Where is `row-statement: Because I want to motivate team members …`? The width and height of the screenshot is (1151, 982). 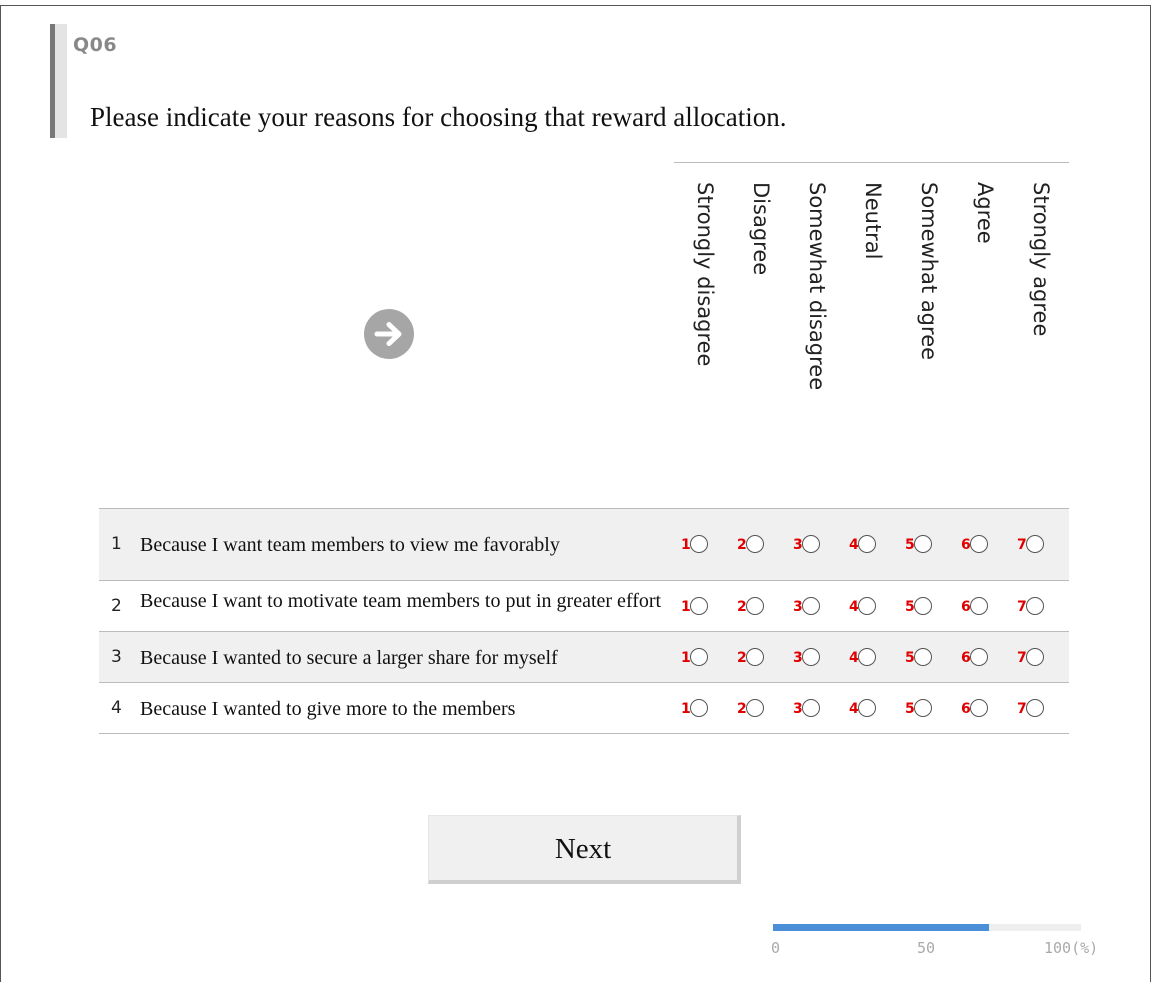 row-statement: Because I want to motivate team members … is located at coordinates (401, 601).